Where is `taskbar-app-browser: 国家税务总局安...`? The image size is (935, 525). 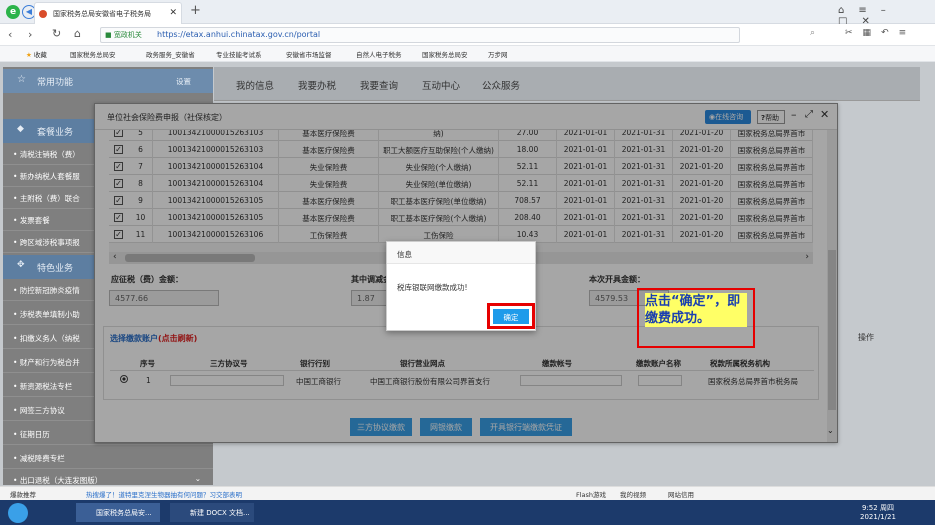
taskbar-app-browser: 国家税务总局安... is located at coordinates (118, 512).